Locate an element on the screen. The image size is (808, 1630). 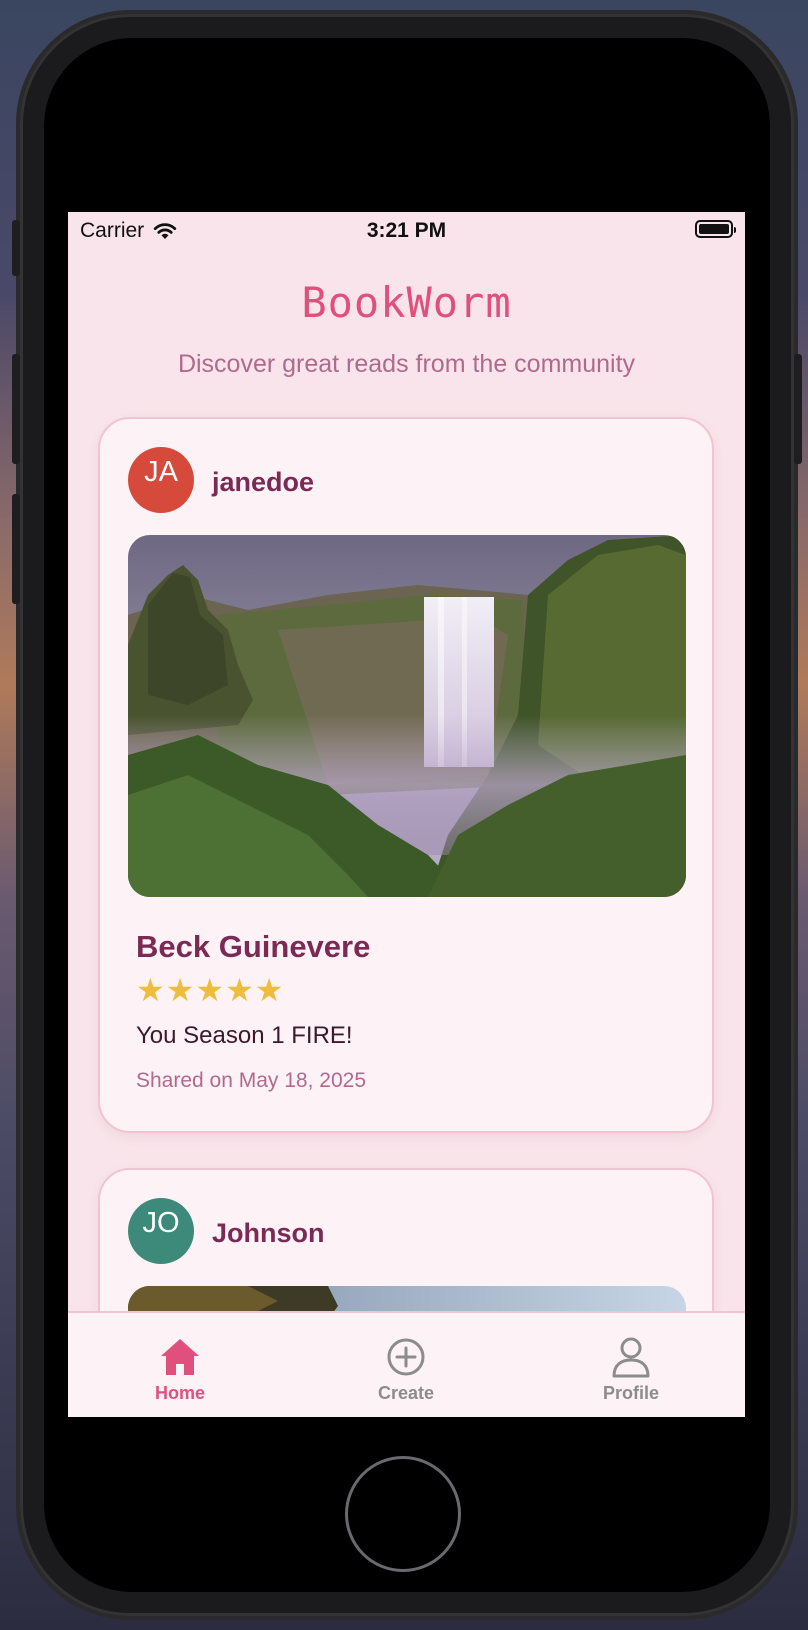
avatar: JO is located at coordinates (161, 1231).